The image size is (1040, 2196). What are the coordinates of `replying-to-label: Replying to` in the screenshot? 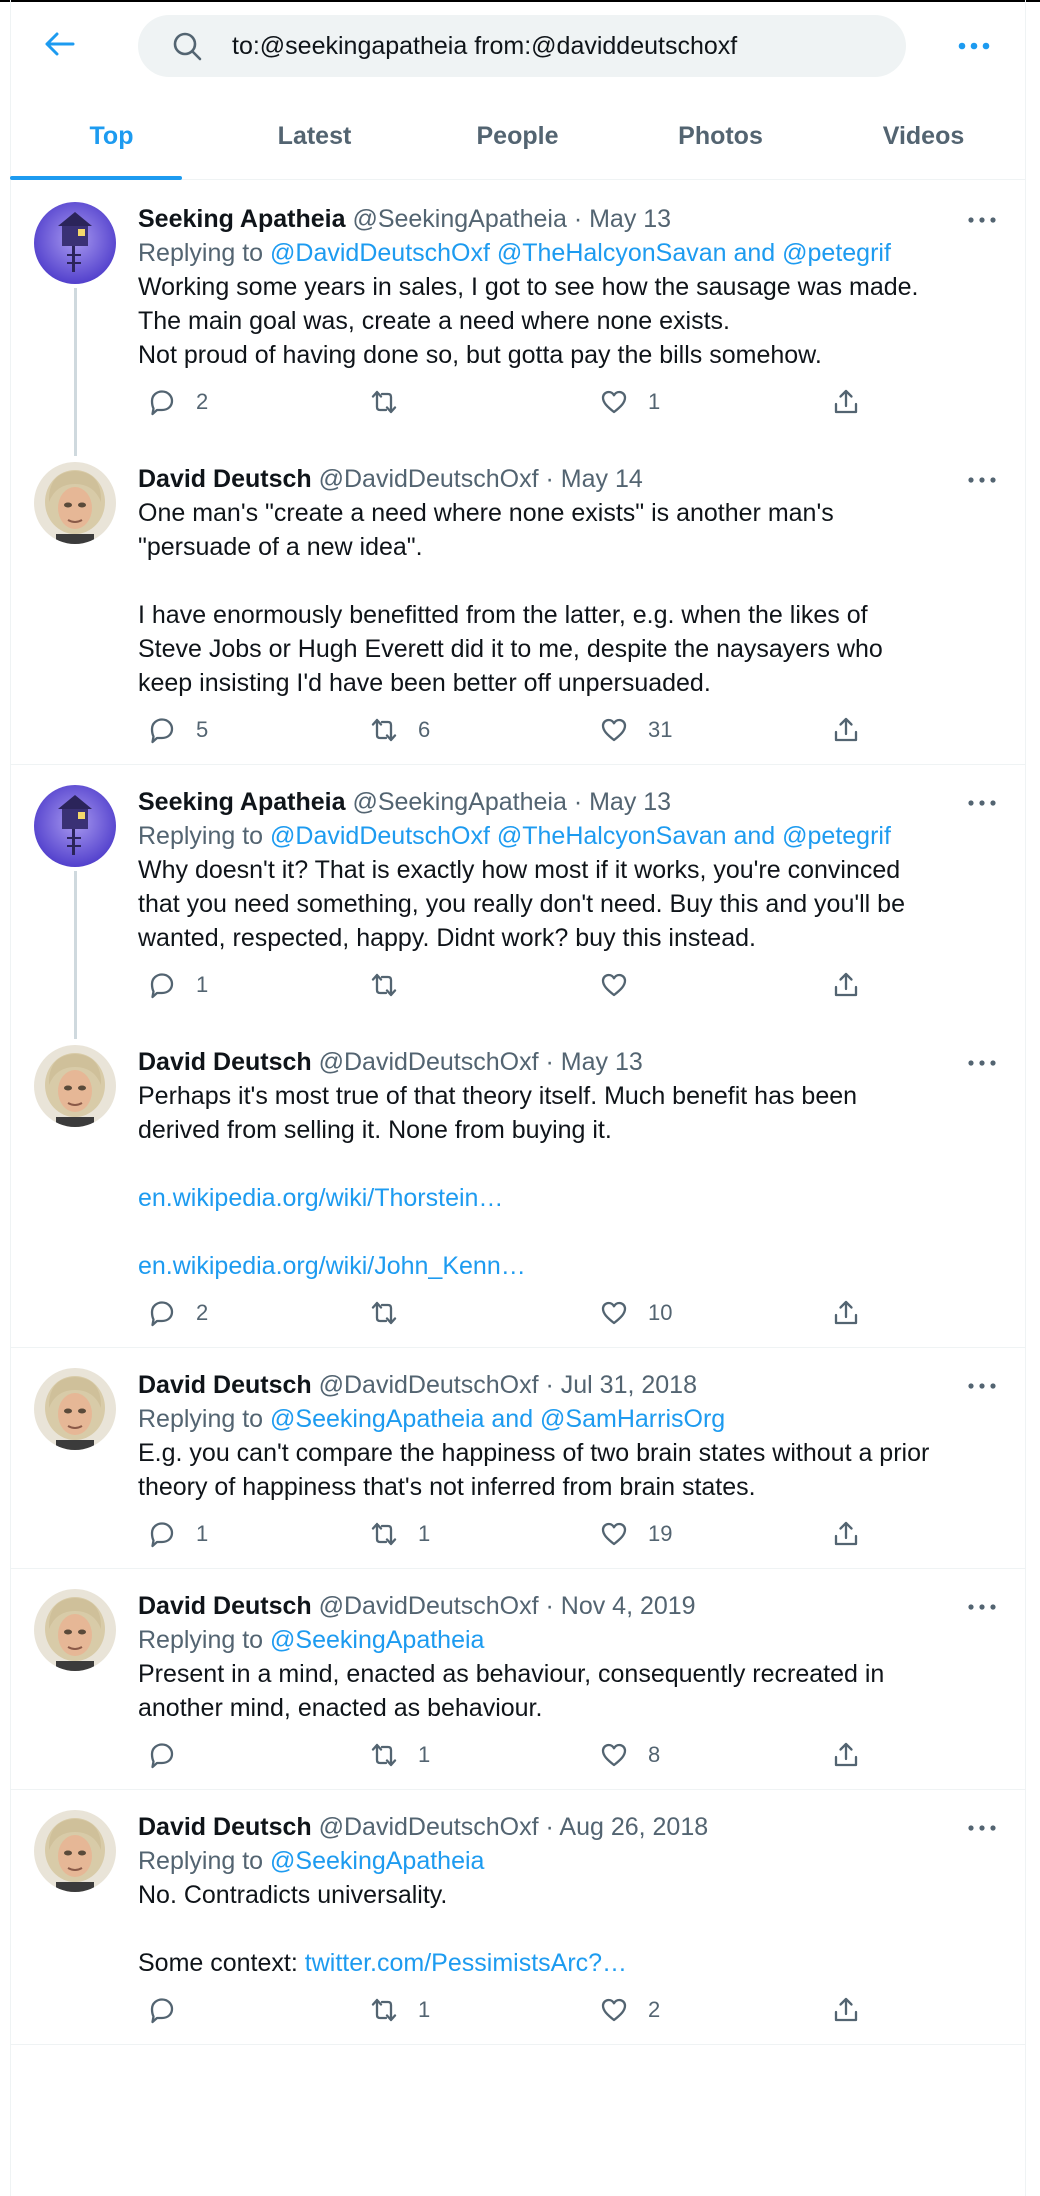 It's located at (201, 253).